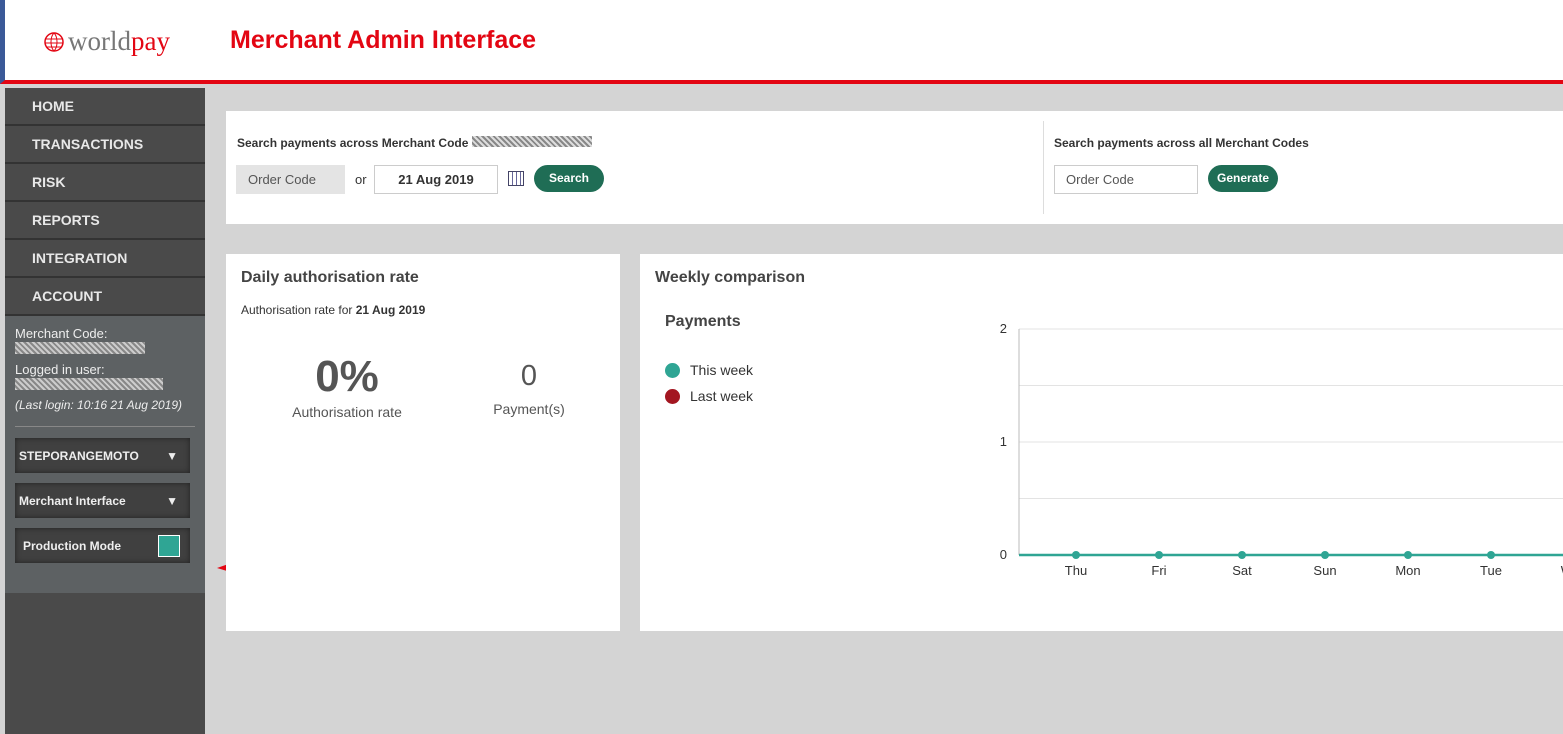 The width and height of the screenshot is (1563, 734). I want to click on chart-subtitle: Payments, so click(703, 321).